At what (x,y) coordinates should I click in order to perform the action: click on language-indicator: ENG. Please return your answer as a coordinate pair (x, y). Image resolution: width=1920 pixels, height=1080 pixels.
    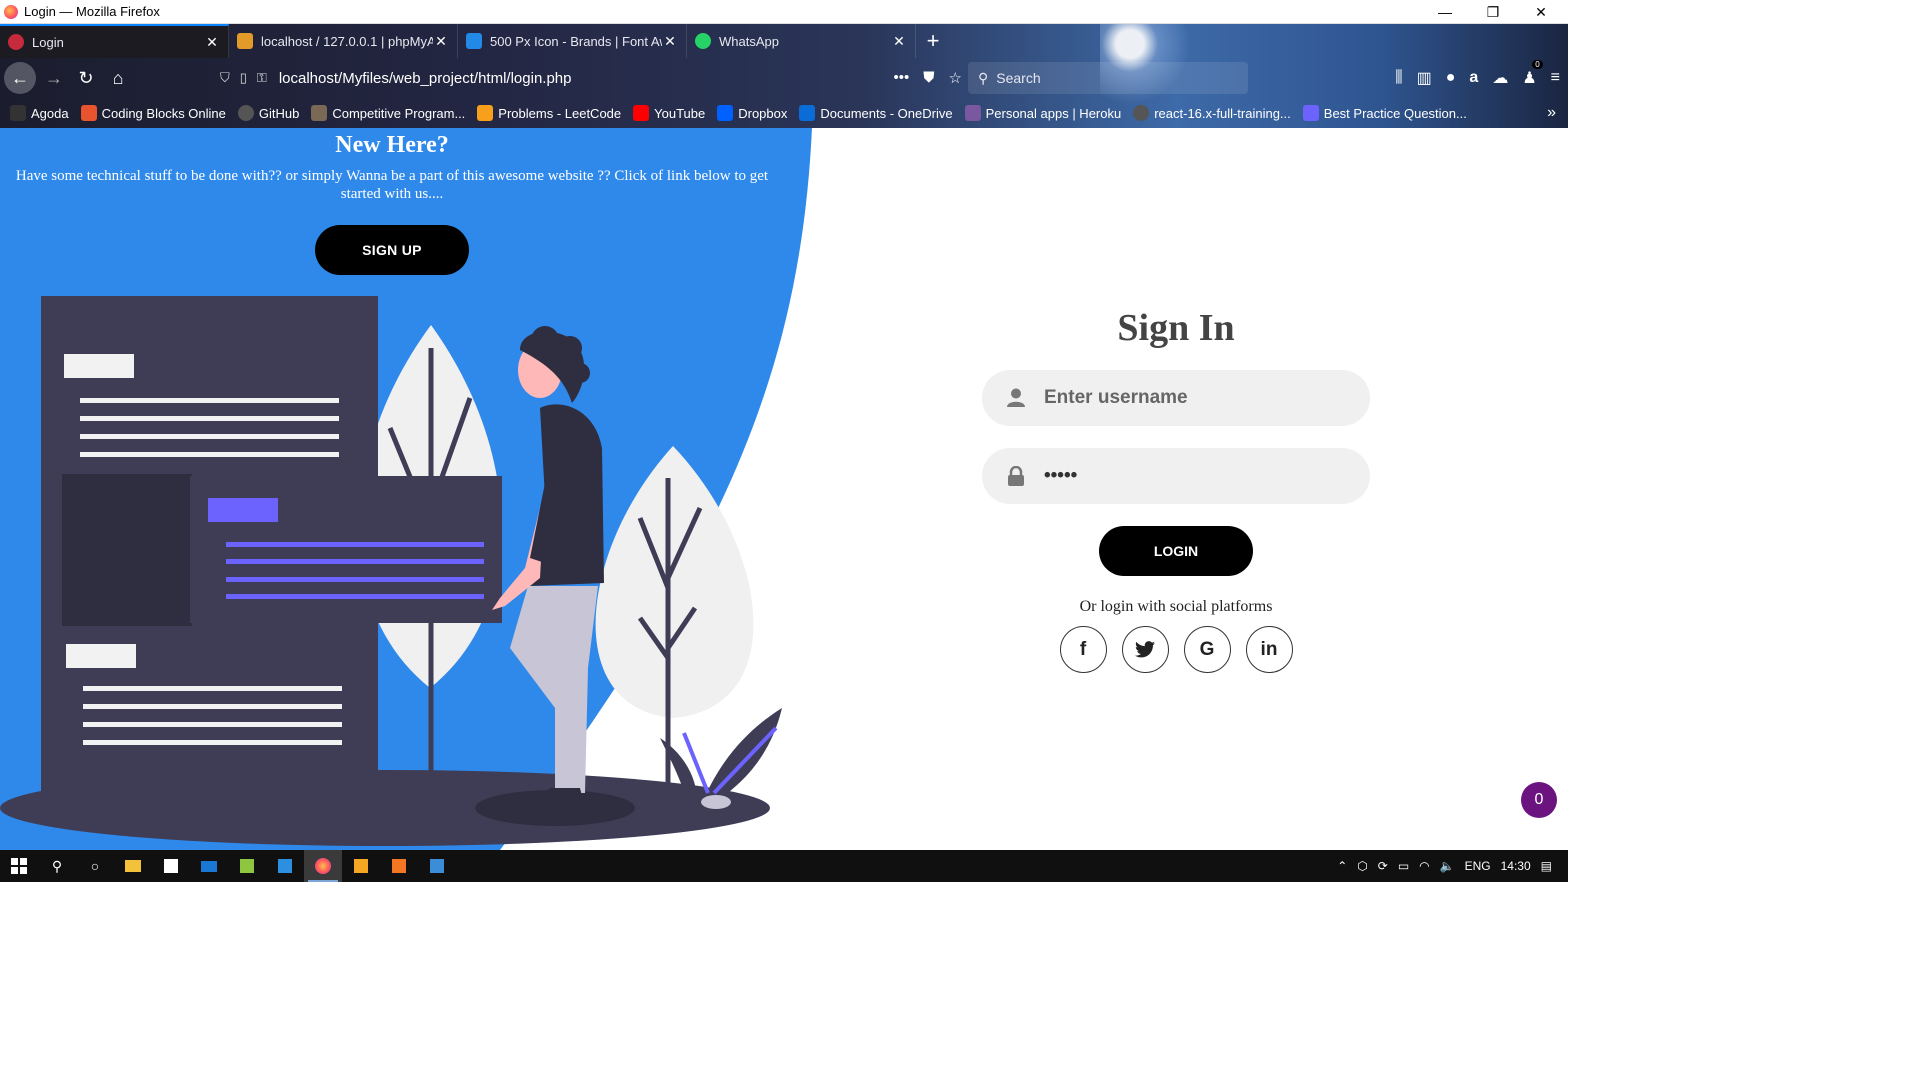
    Looking at the image, I should click on (1478, 866).